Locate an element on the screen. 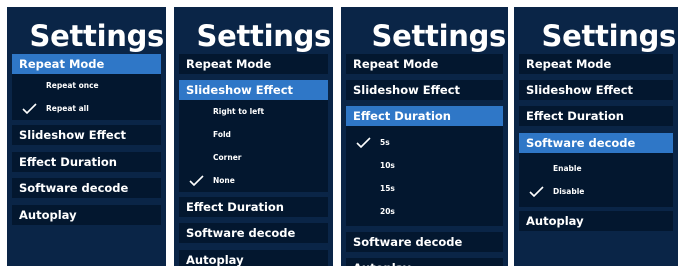 The height and width of the screenshot is (266, 678). option-10s: 10s is located at coordinates (424, 165).